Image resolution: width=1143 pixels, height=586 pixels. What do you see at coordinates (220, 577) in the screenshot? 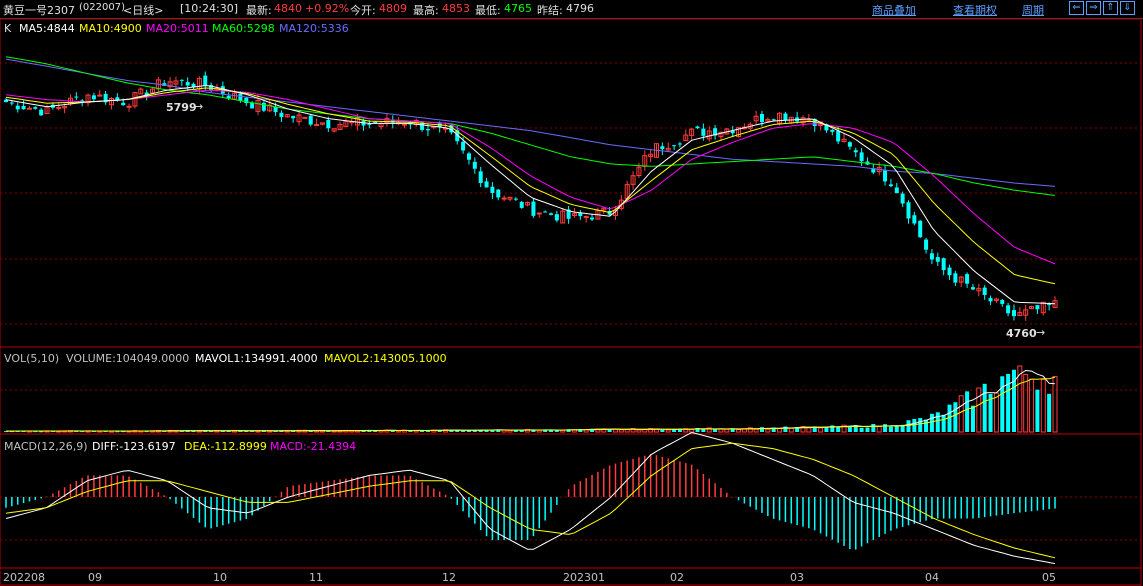
I see `x-tick-label: 10` at bounding box center [220, 577].